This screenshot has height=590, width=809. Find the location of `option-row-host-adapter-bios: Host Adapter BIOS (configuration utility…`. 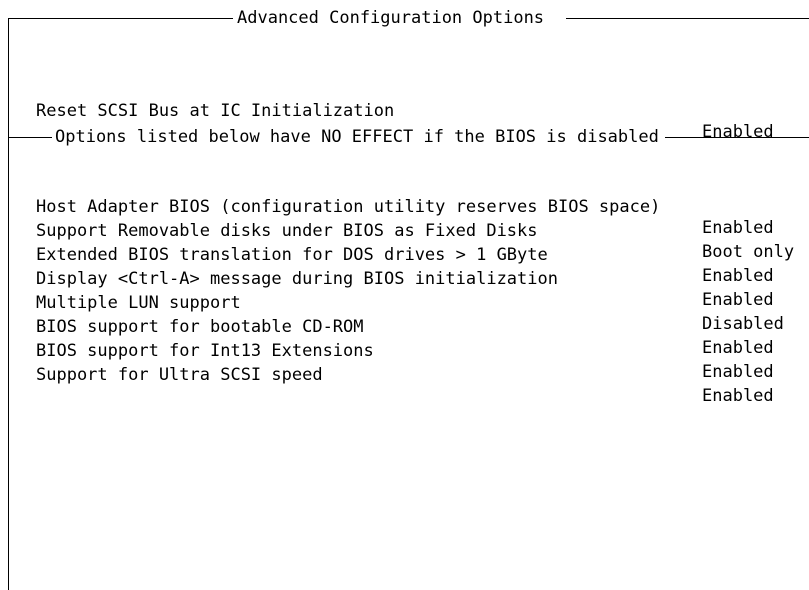

option-row-host-adapter-bios: Host Adapter BIOS (configuration utility… is located at coordinates (417, 207).